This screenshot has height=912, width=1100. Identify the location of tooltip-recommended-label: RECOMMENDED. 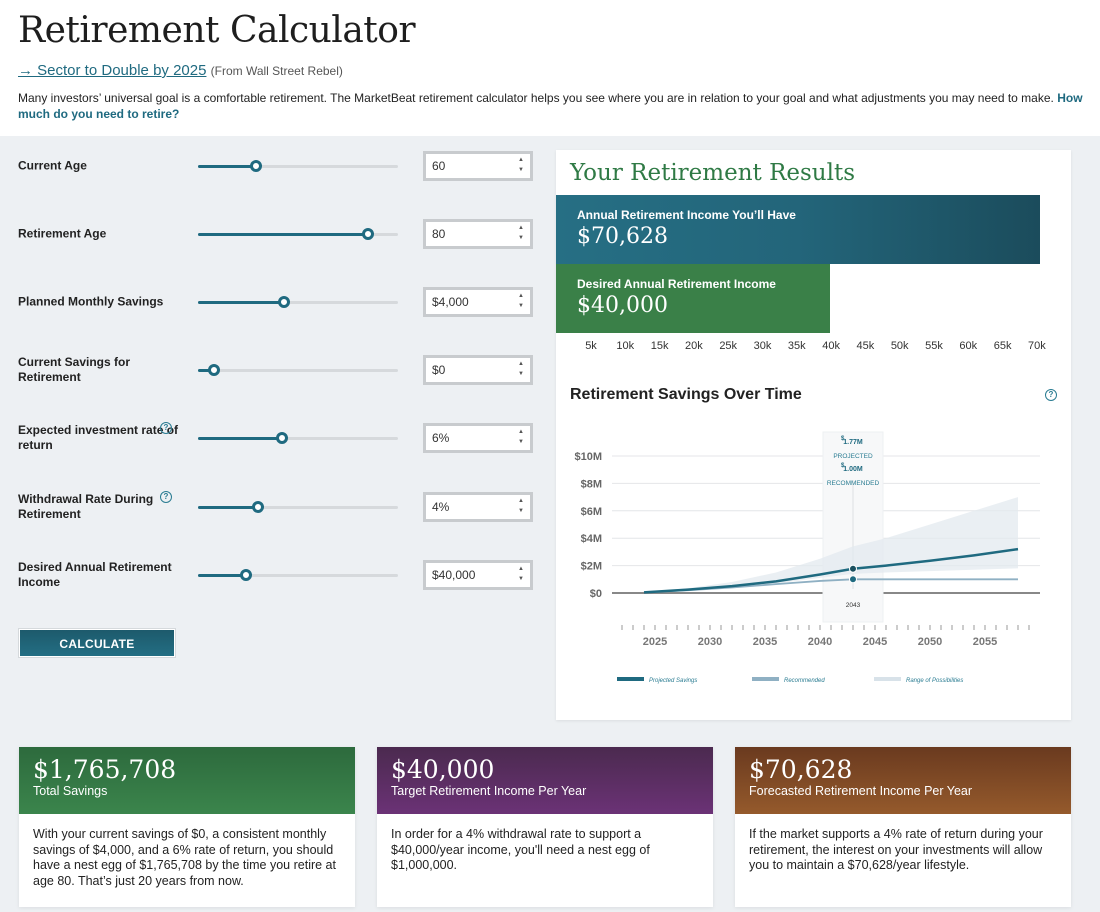
(853, 483).